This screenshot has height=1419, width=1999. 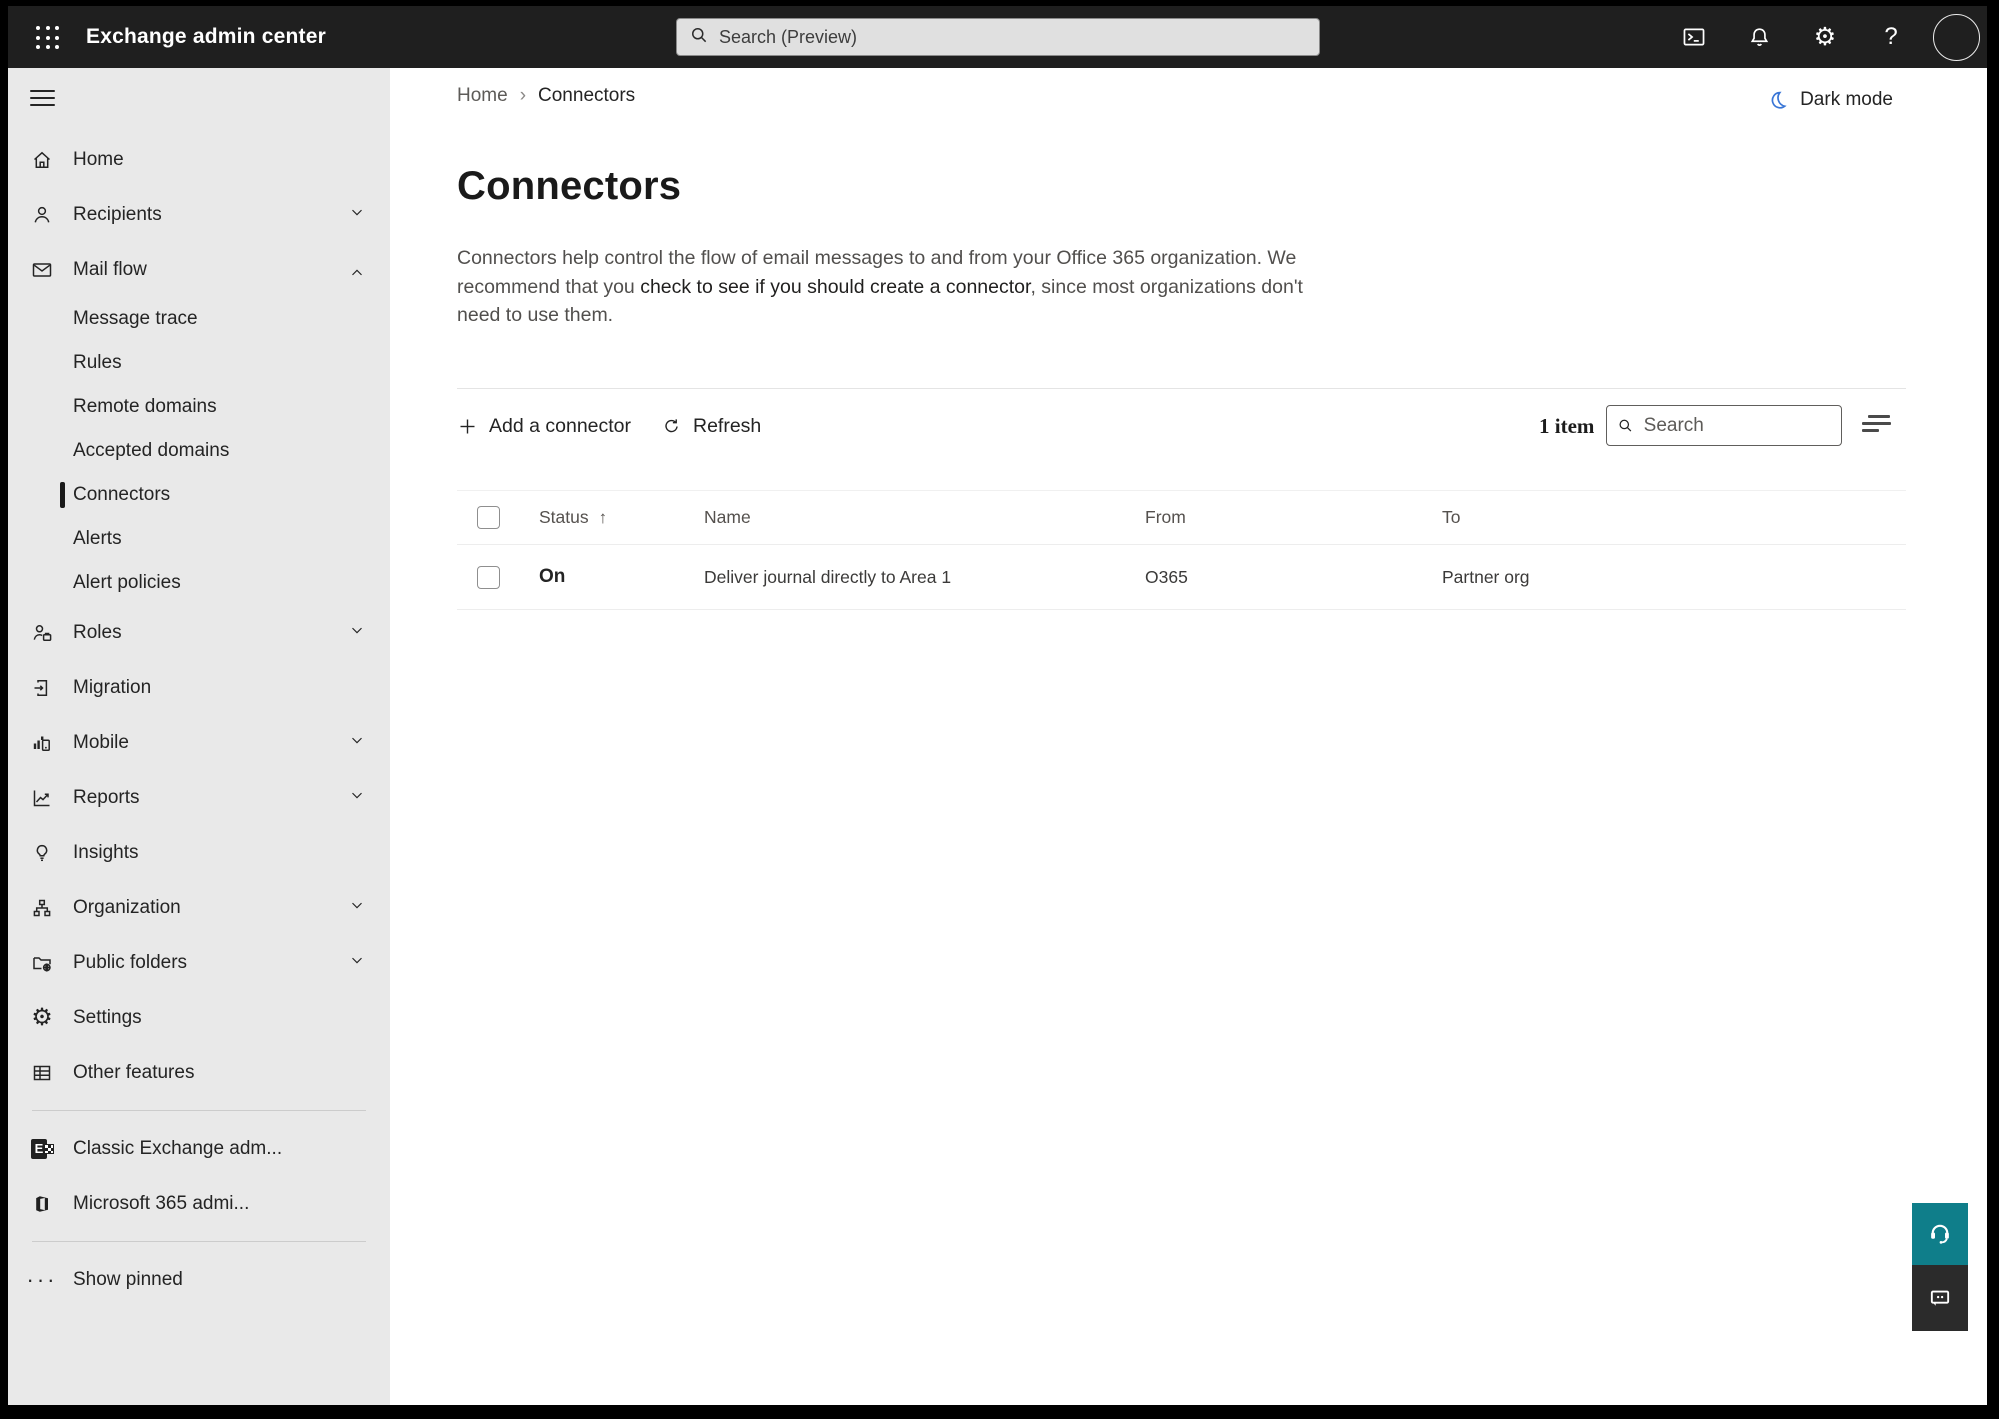 I want to click on column-header-status: Status ↑, so click(x=621, y=517).